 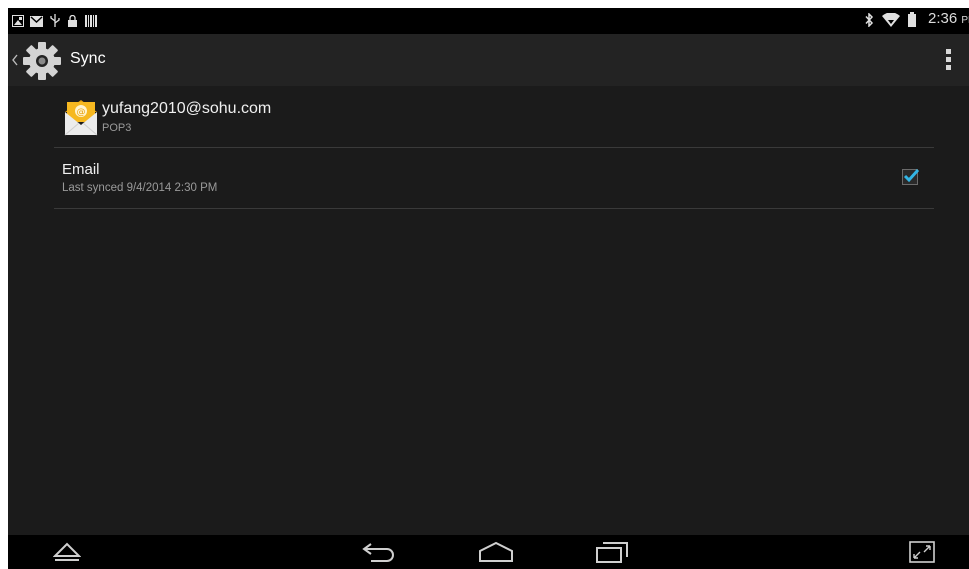 I want to click on action-bar: Sync, so click(x=488, y=60).